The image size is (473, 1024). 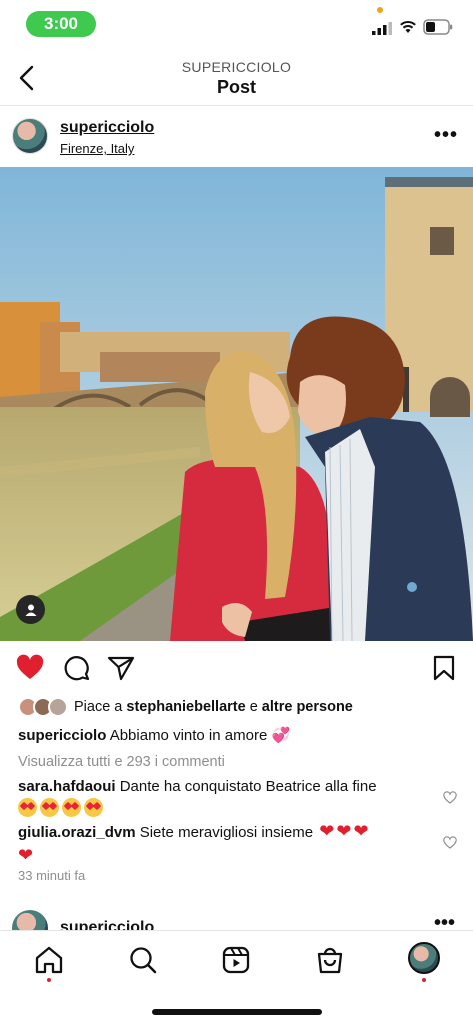 I want to click on wifi-icon, so click(x=408, y=26).